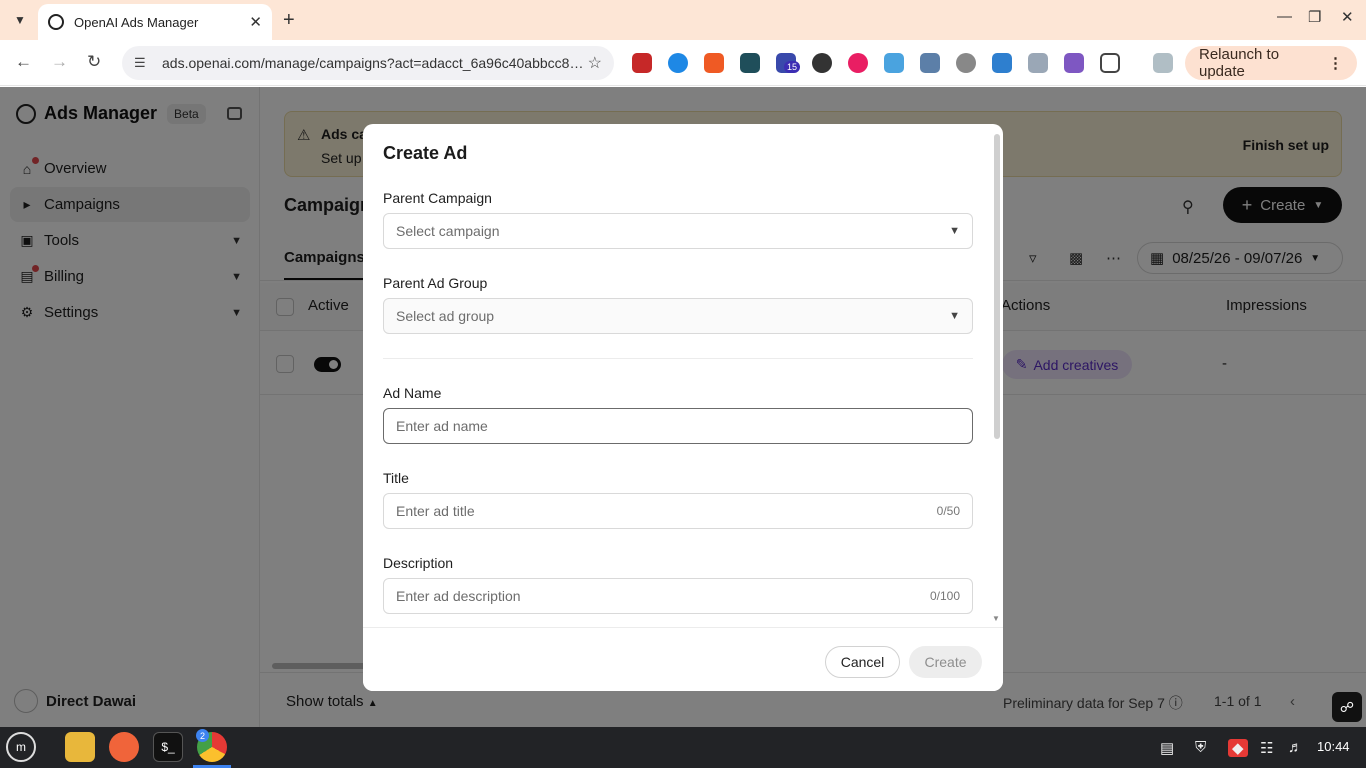 The width and height of the screenshot is (1366, 768). I want to click on openai-extension-icon, so click(822, 63).